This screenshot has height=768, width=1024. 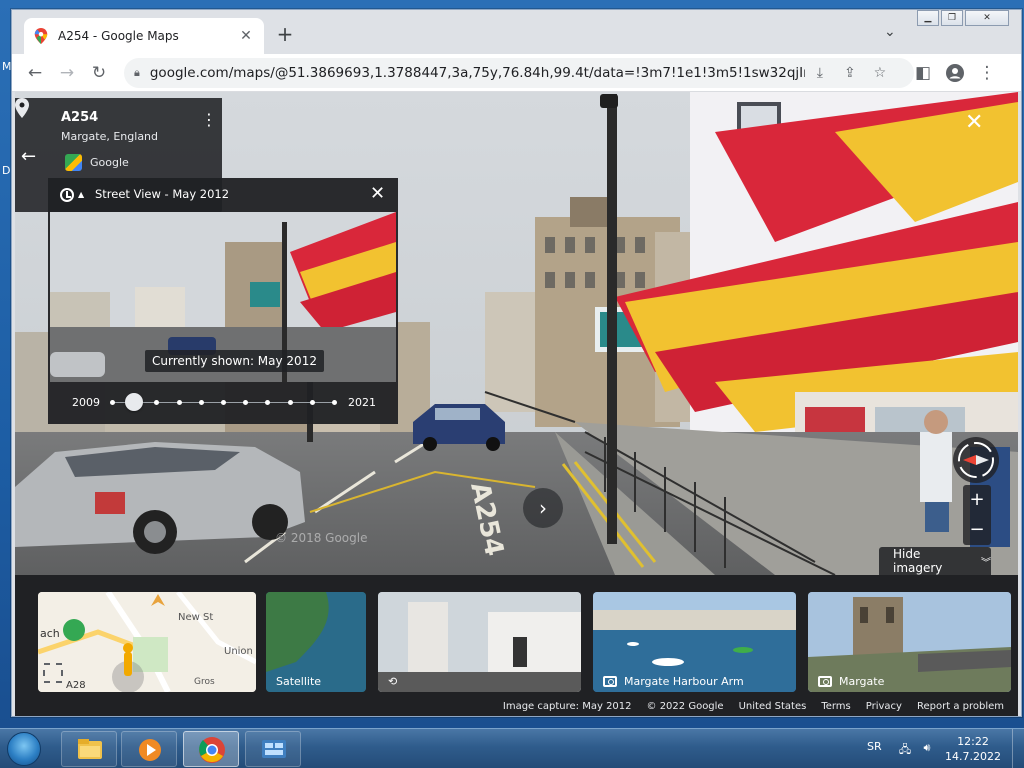 I want to click on tab-title: A254 - Google Maps, so click(x=118, y=36).